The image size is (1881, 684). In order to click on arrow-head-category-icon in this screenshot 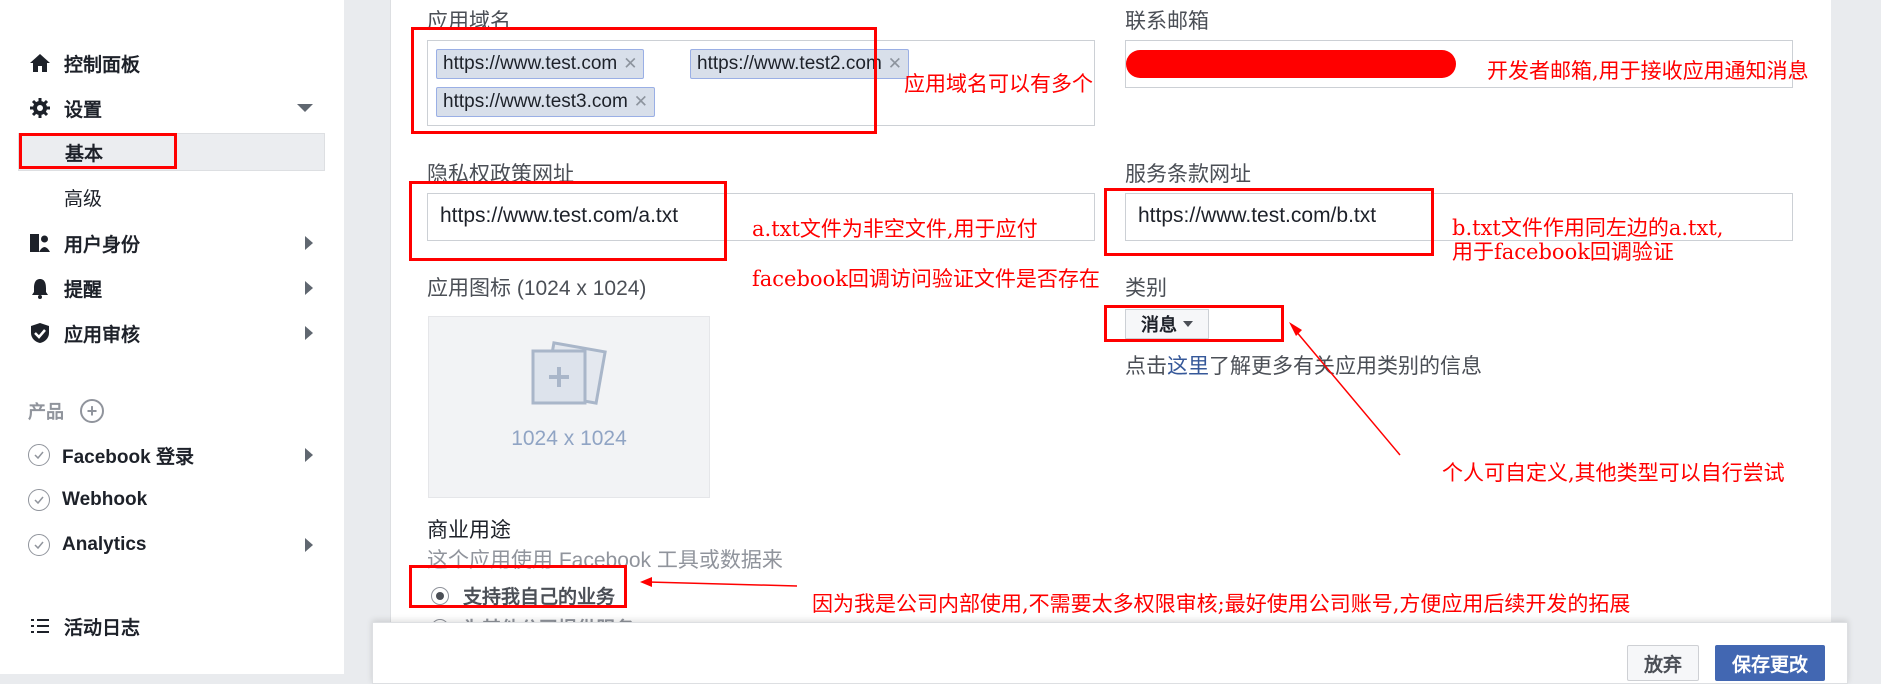, I will do `click(1295, 329)`.